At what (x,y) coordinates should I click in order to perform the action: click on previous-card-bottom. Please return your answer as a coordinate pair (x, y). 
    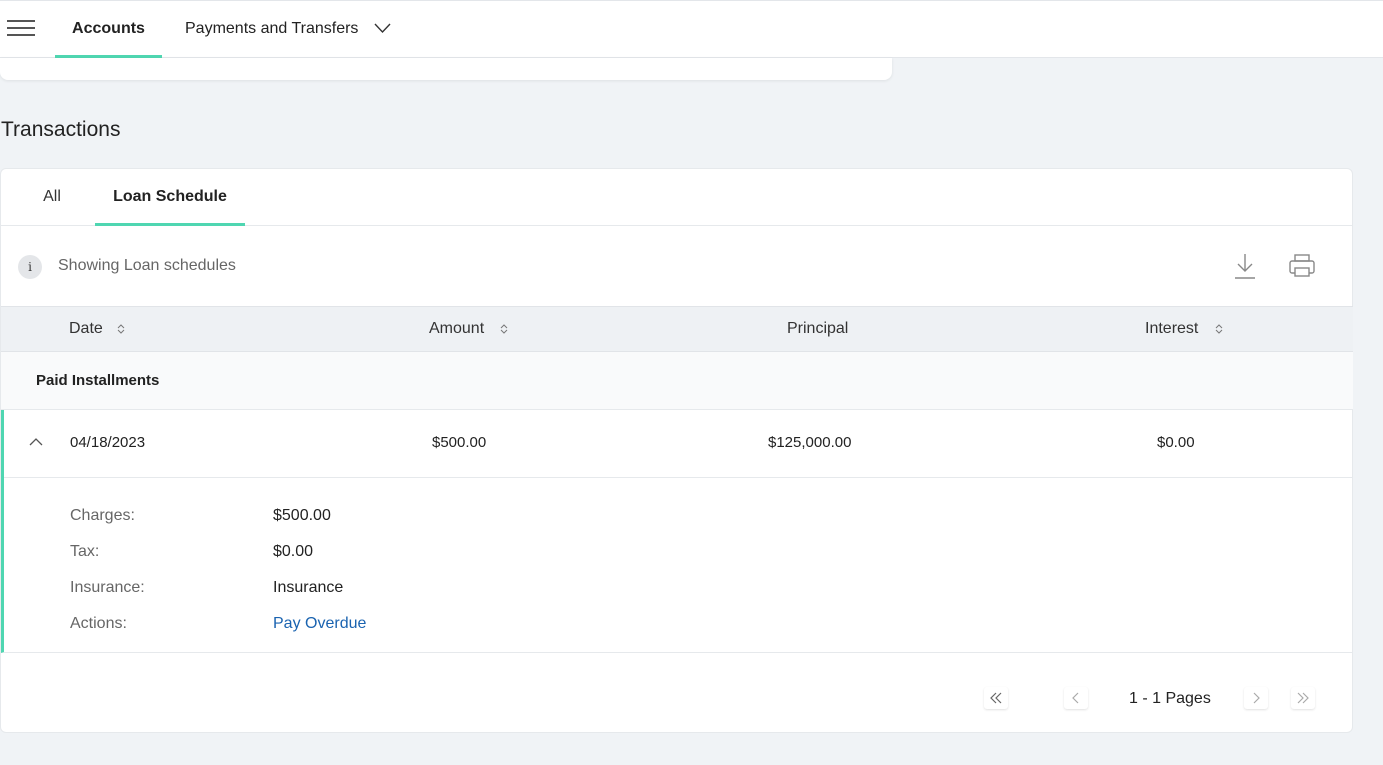
    Looking at the image, I should click on (446, 69).